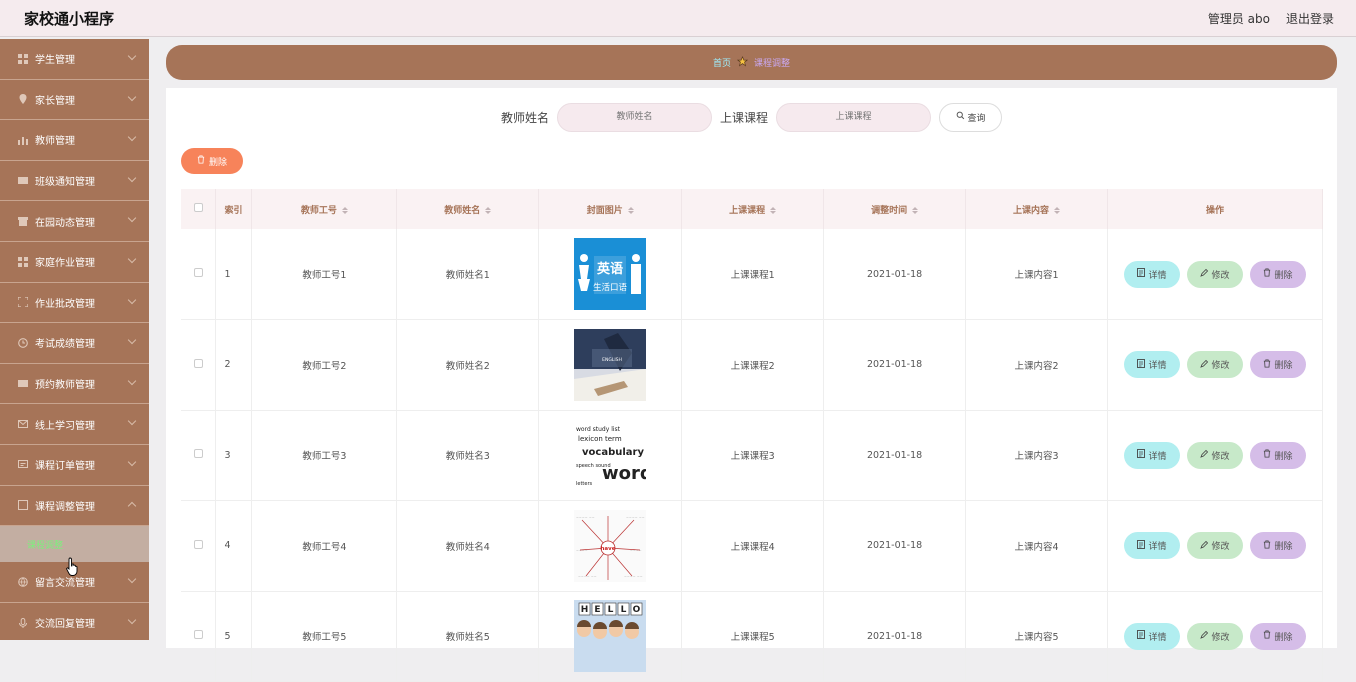  Describe the element at coordinates (132, 505) in the screenshot. I see `chevron-up-icon` at that location.